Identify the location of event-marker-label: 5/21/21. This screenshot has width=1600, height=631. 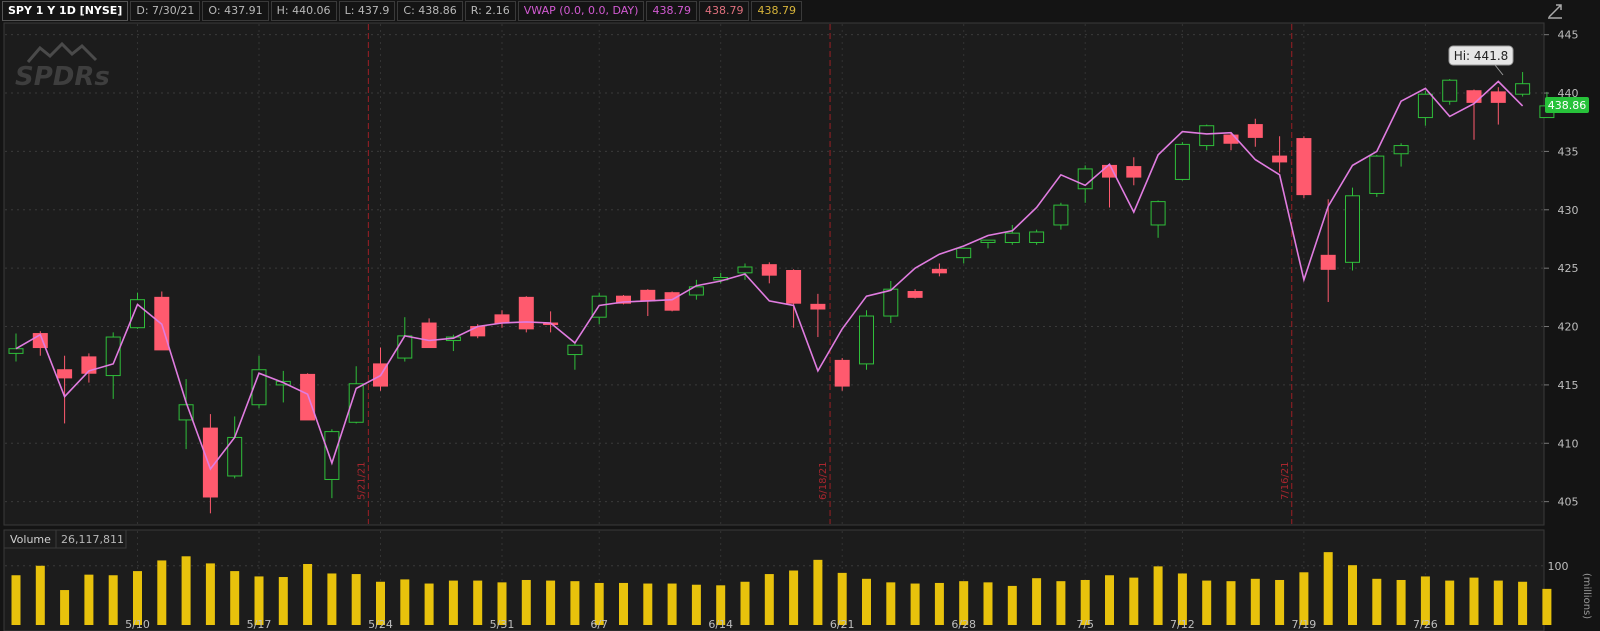
(361, 480).